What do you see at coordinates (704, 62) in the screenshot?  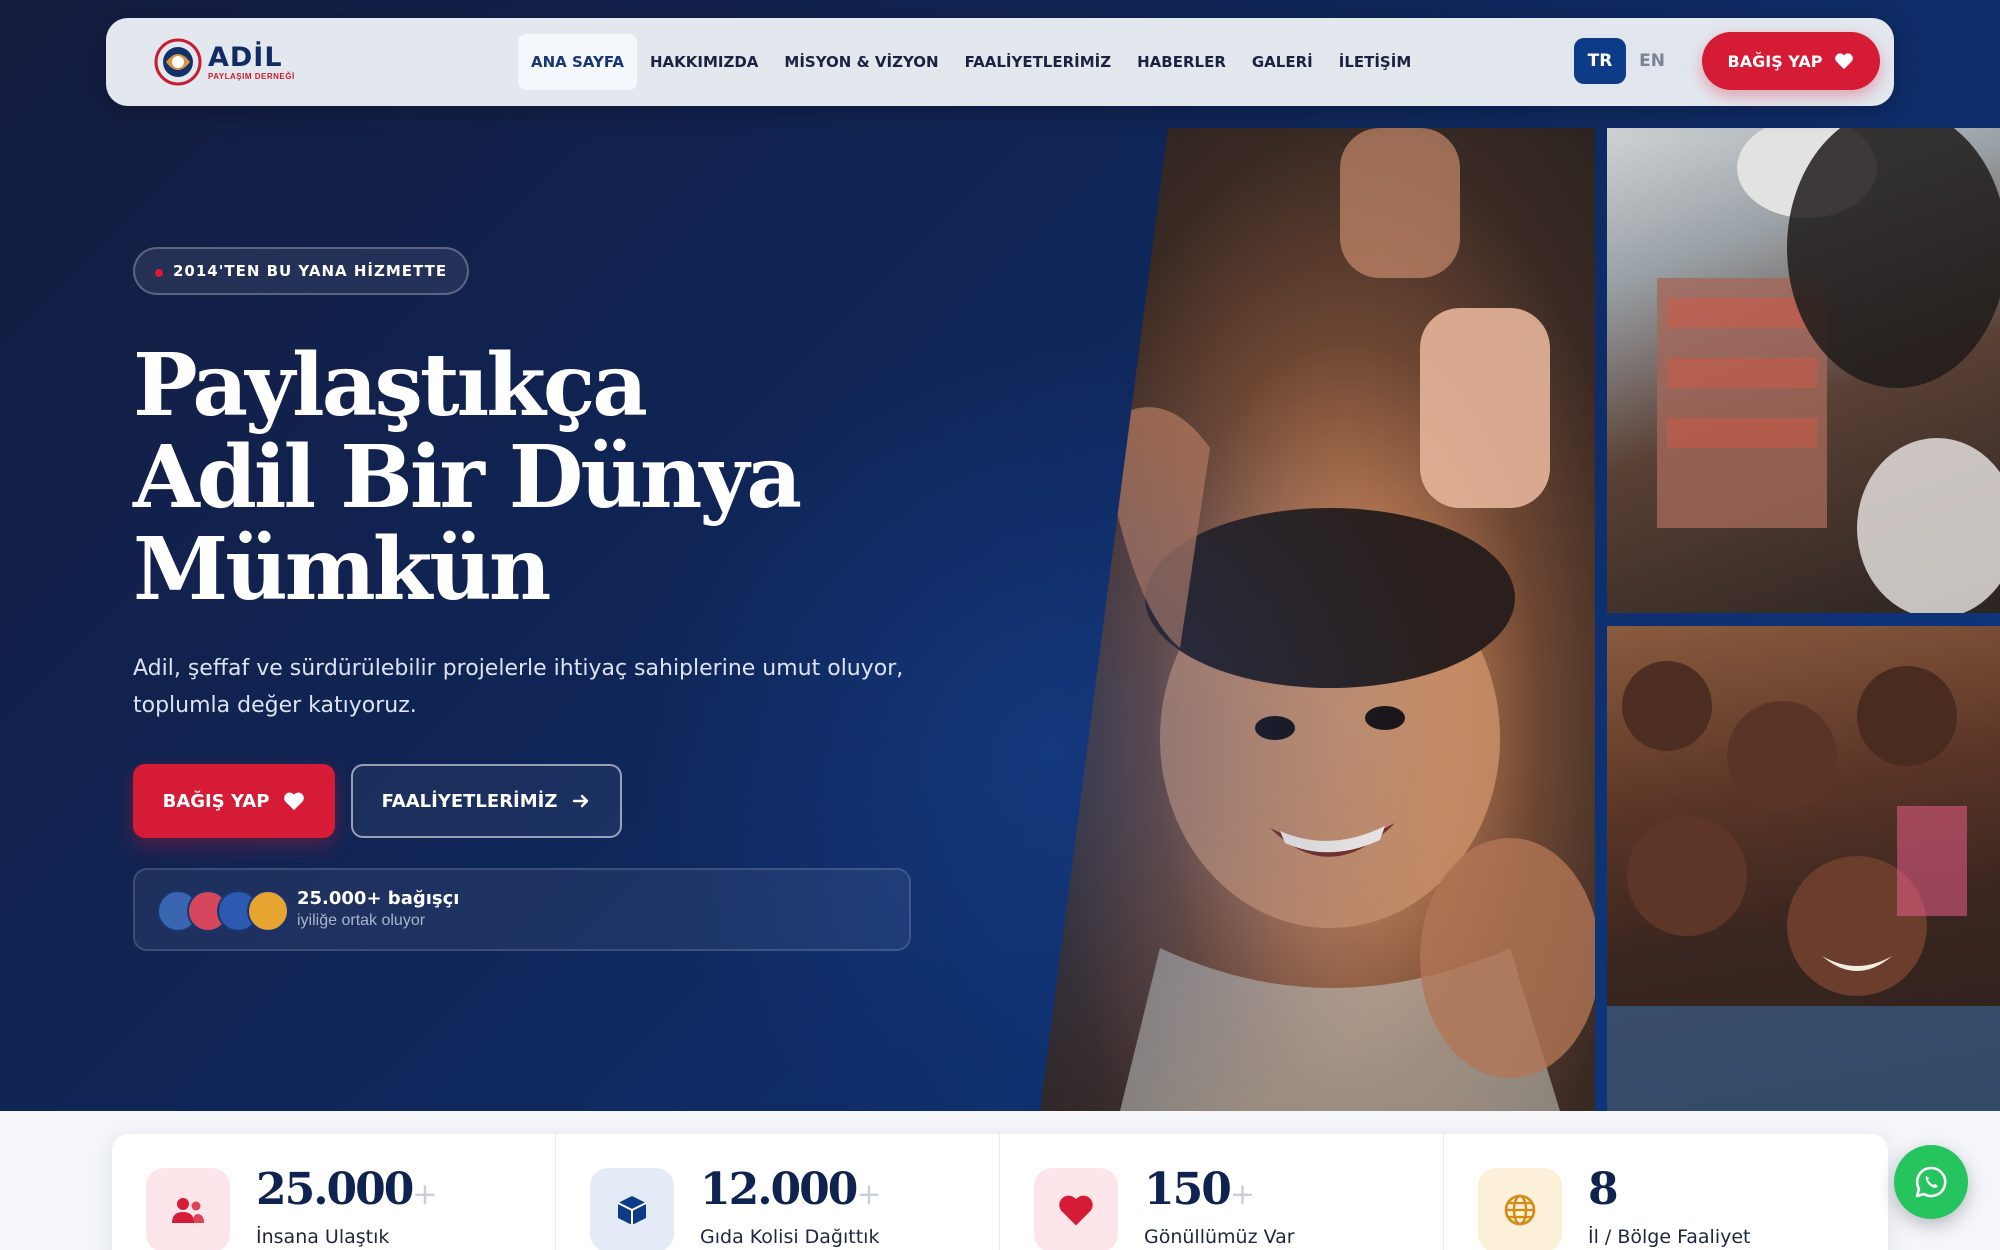 I see `nav-item-about: HAKKIMIZDA` at bounding box center [704, 62].